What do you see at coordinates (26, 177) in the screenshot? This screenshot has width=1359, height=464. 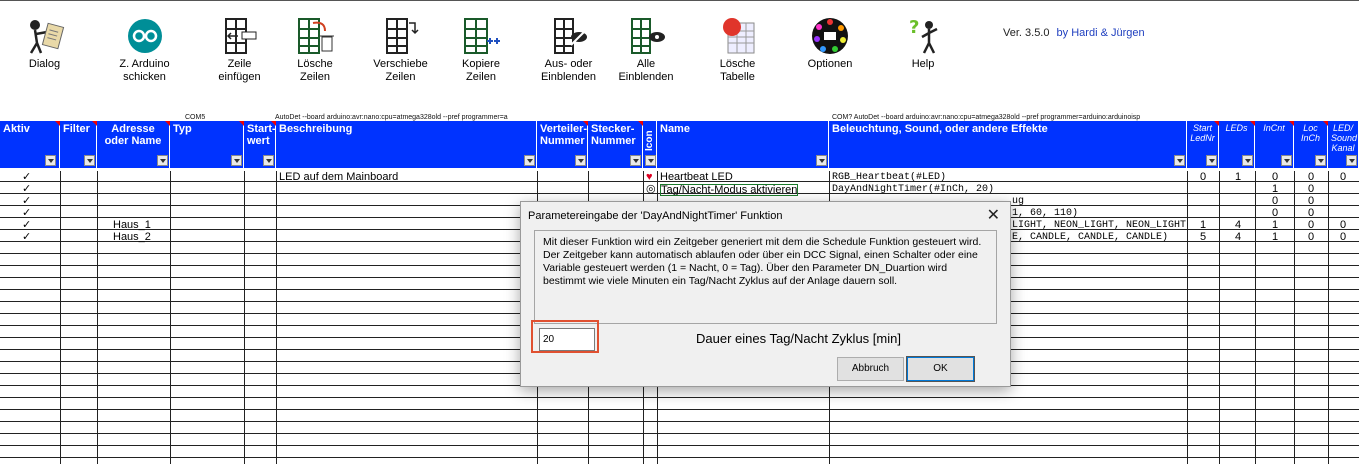 I see `row1-aktiv: ✓` at bounding box center [26, 177].